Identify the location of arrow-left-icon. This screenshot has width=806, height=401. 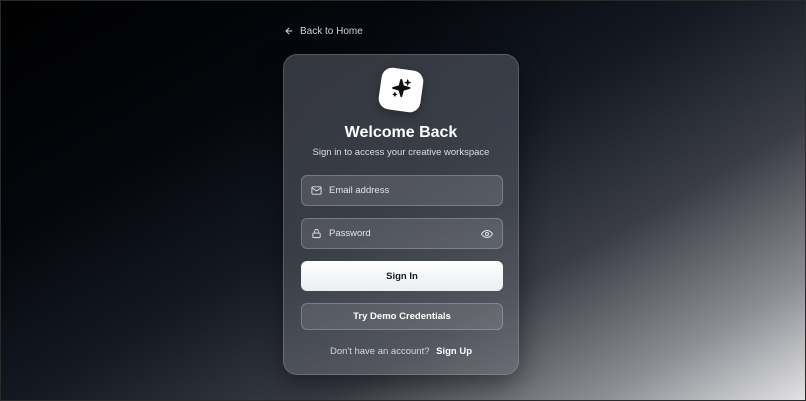
(289, 31).